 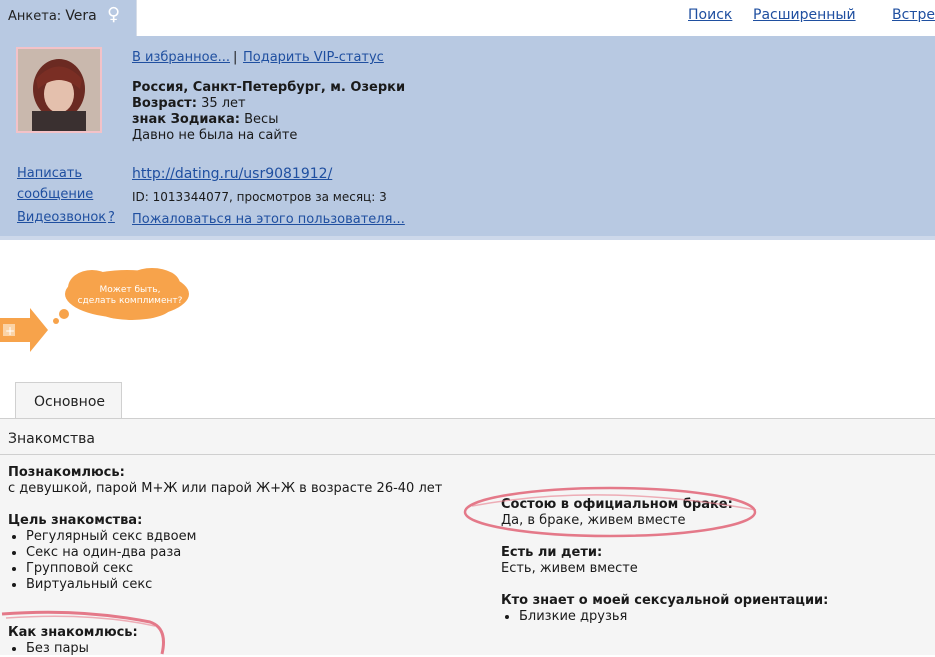 What do you see at coordinates (111, 537) in the screenshot?
I see `list-item: Регулярный секс вдвоем` at bounding box center [111, 537].